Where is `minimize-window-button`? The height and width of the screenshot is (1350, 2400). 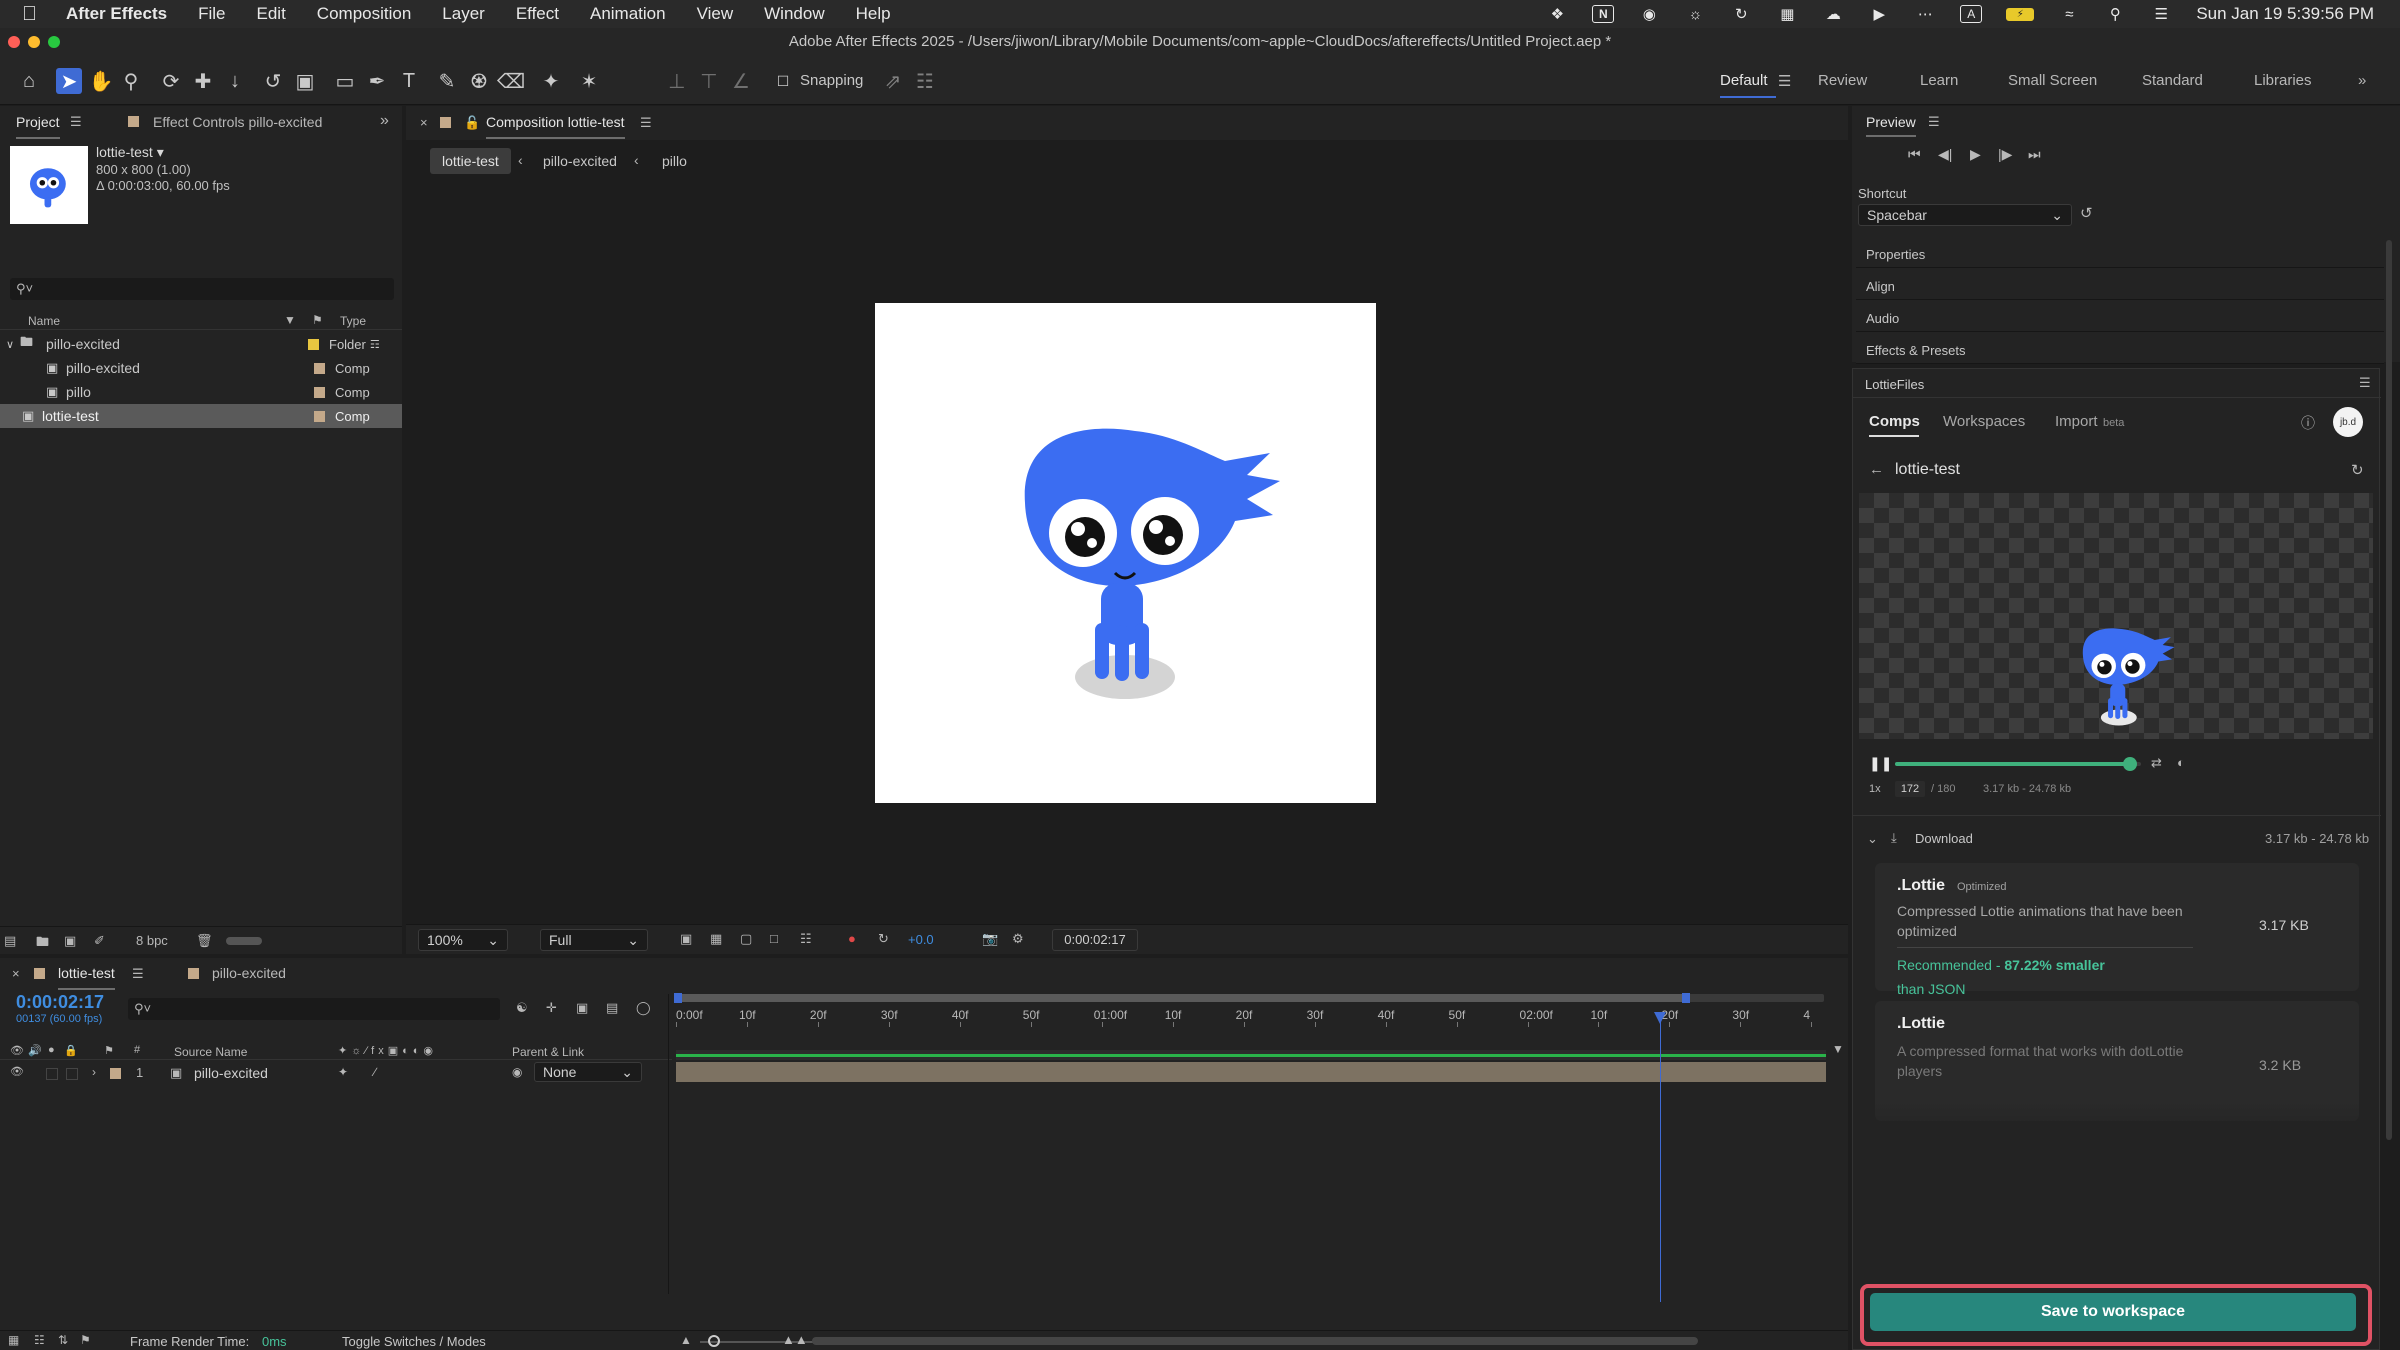 minimize-window-button is located at coordinates (34, 42).